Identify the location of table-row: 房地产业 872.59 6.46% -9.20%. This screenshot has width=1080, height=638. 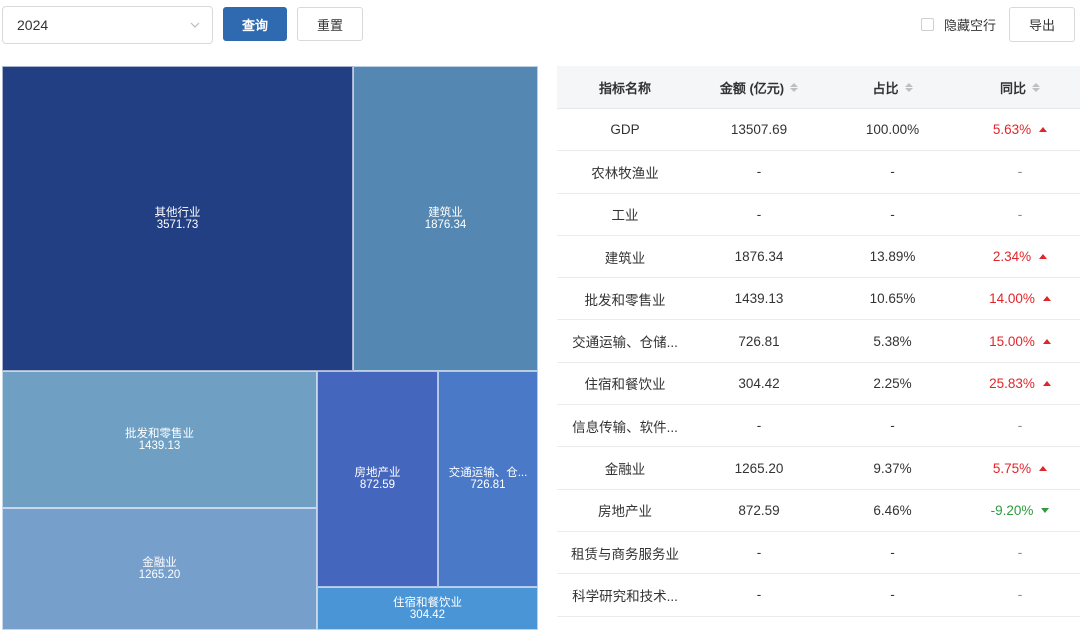
(818, 511).